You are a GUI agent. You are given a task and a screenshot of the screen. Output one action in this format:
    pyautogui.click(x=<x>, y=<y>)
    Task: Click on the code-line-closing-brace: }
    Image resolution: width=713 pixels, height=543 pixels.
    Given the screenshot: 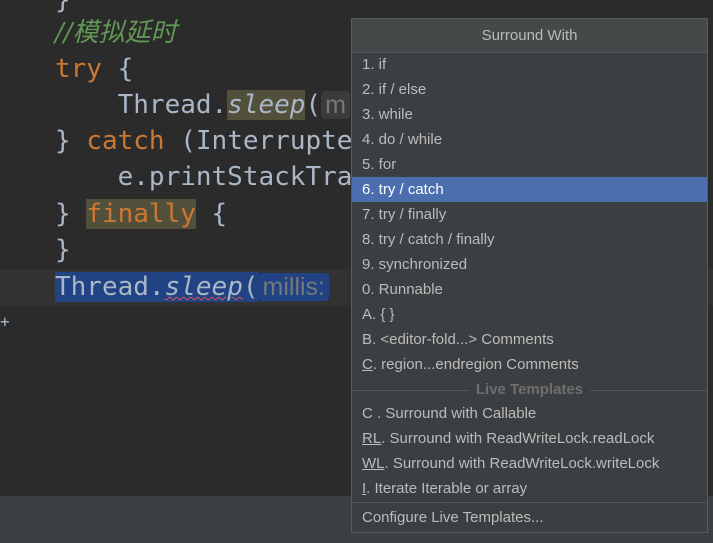 What is the action you would take?
    pyautogui.click(x=63, y=250)
    